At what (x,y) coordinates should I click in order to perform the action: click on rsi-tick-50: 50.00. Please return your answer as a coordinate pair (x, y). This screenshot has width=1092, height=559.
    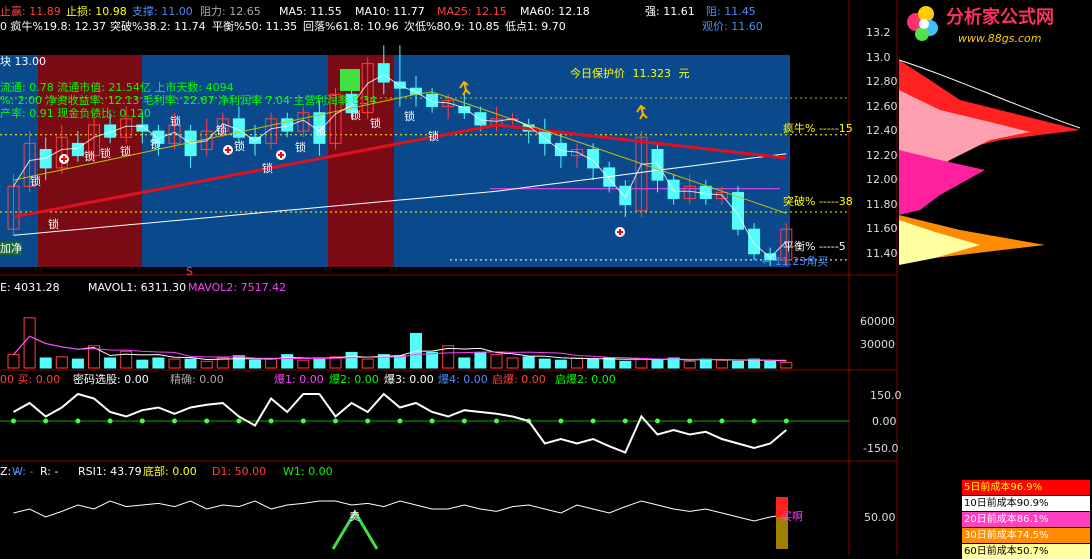
    Looking at the image, I should click on (880, 517).